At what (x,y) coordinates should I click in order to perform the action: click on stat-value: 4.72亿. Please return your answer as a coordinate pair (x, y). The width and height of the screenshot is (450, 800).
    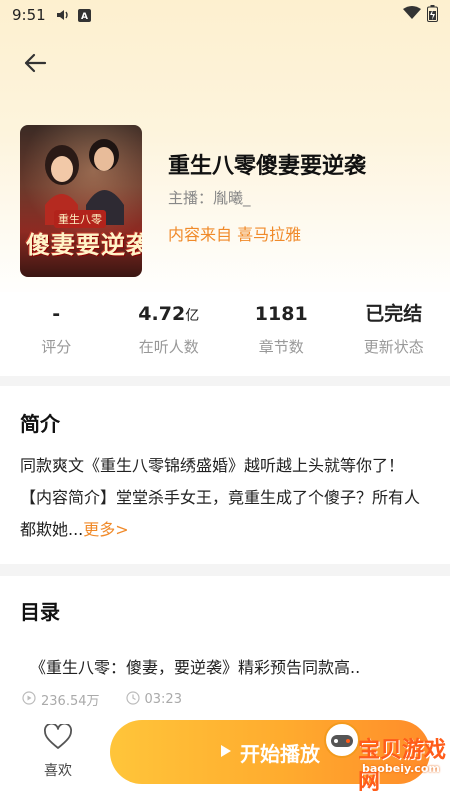
    Looking at the image, I should click on (168, 314).